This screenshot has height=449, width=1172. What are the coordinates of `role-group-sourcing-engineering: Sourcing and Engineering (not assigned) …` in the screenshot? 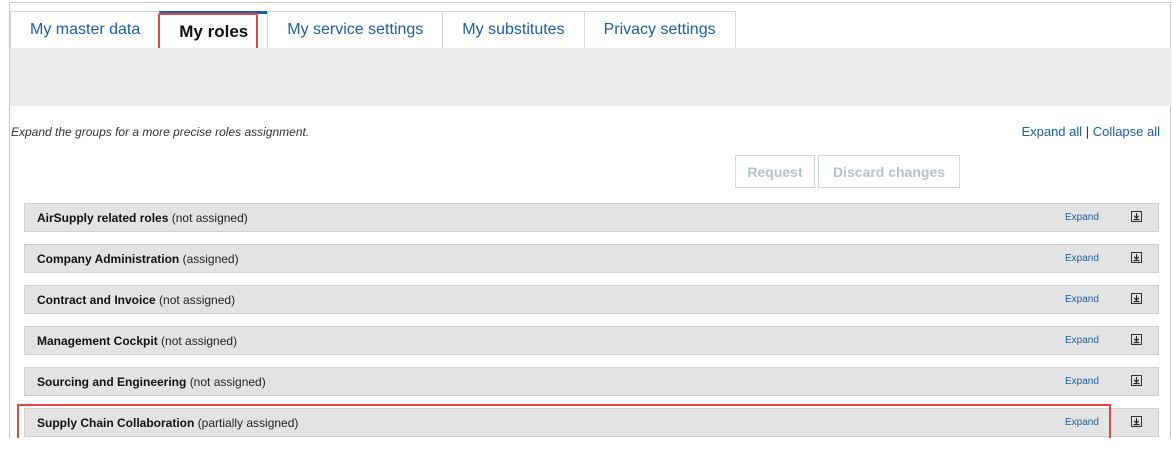 It's located at (591, 381).